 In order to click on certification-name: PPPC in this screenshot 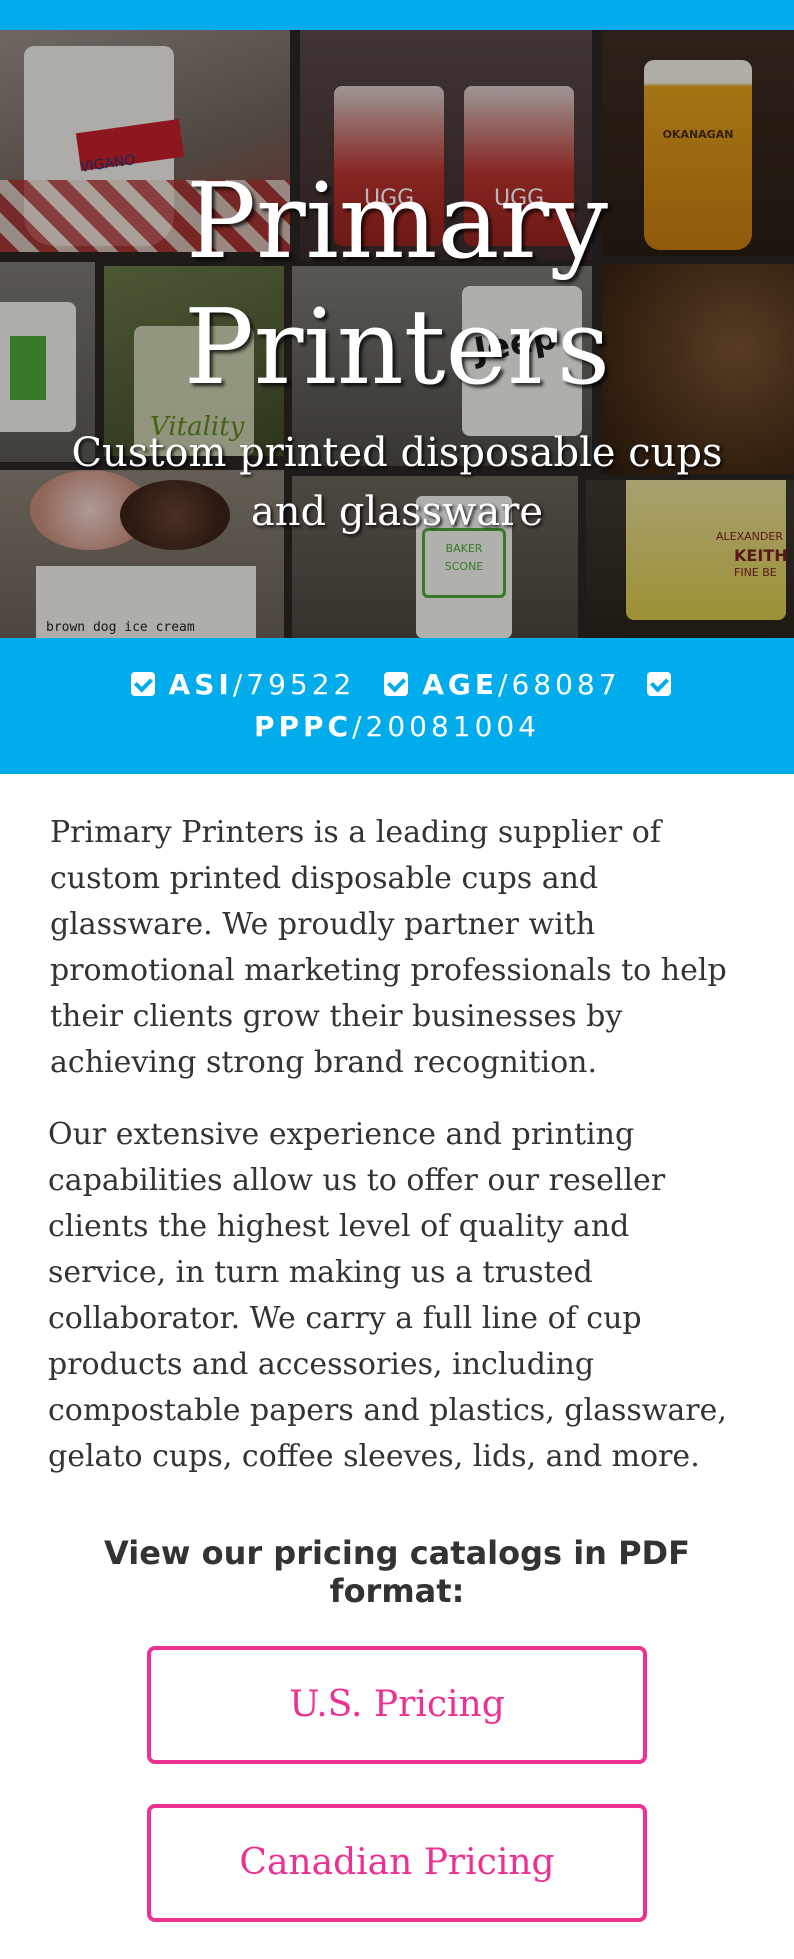, I will do `click(303, 726)`.